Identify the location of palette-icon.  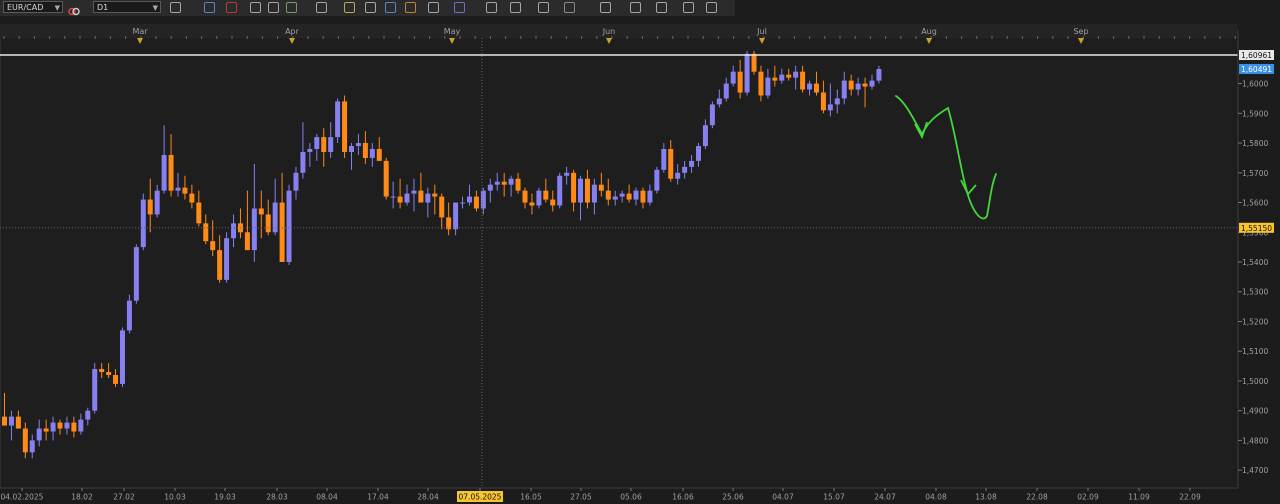
(410, 7).